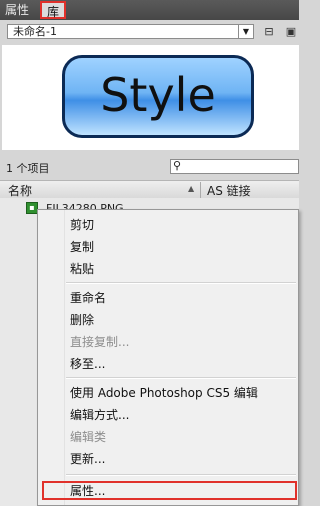 Image resolution: width=320 pixels, height=506 pixels. Describe the element at coordinates (82, 225) in the screenshot. I see `menu-item-cut: 剪切` at that location.